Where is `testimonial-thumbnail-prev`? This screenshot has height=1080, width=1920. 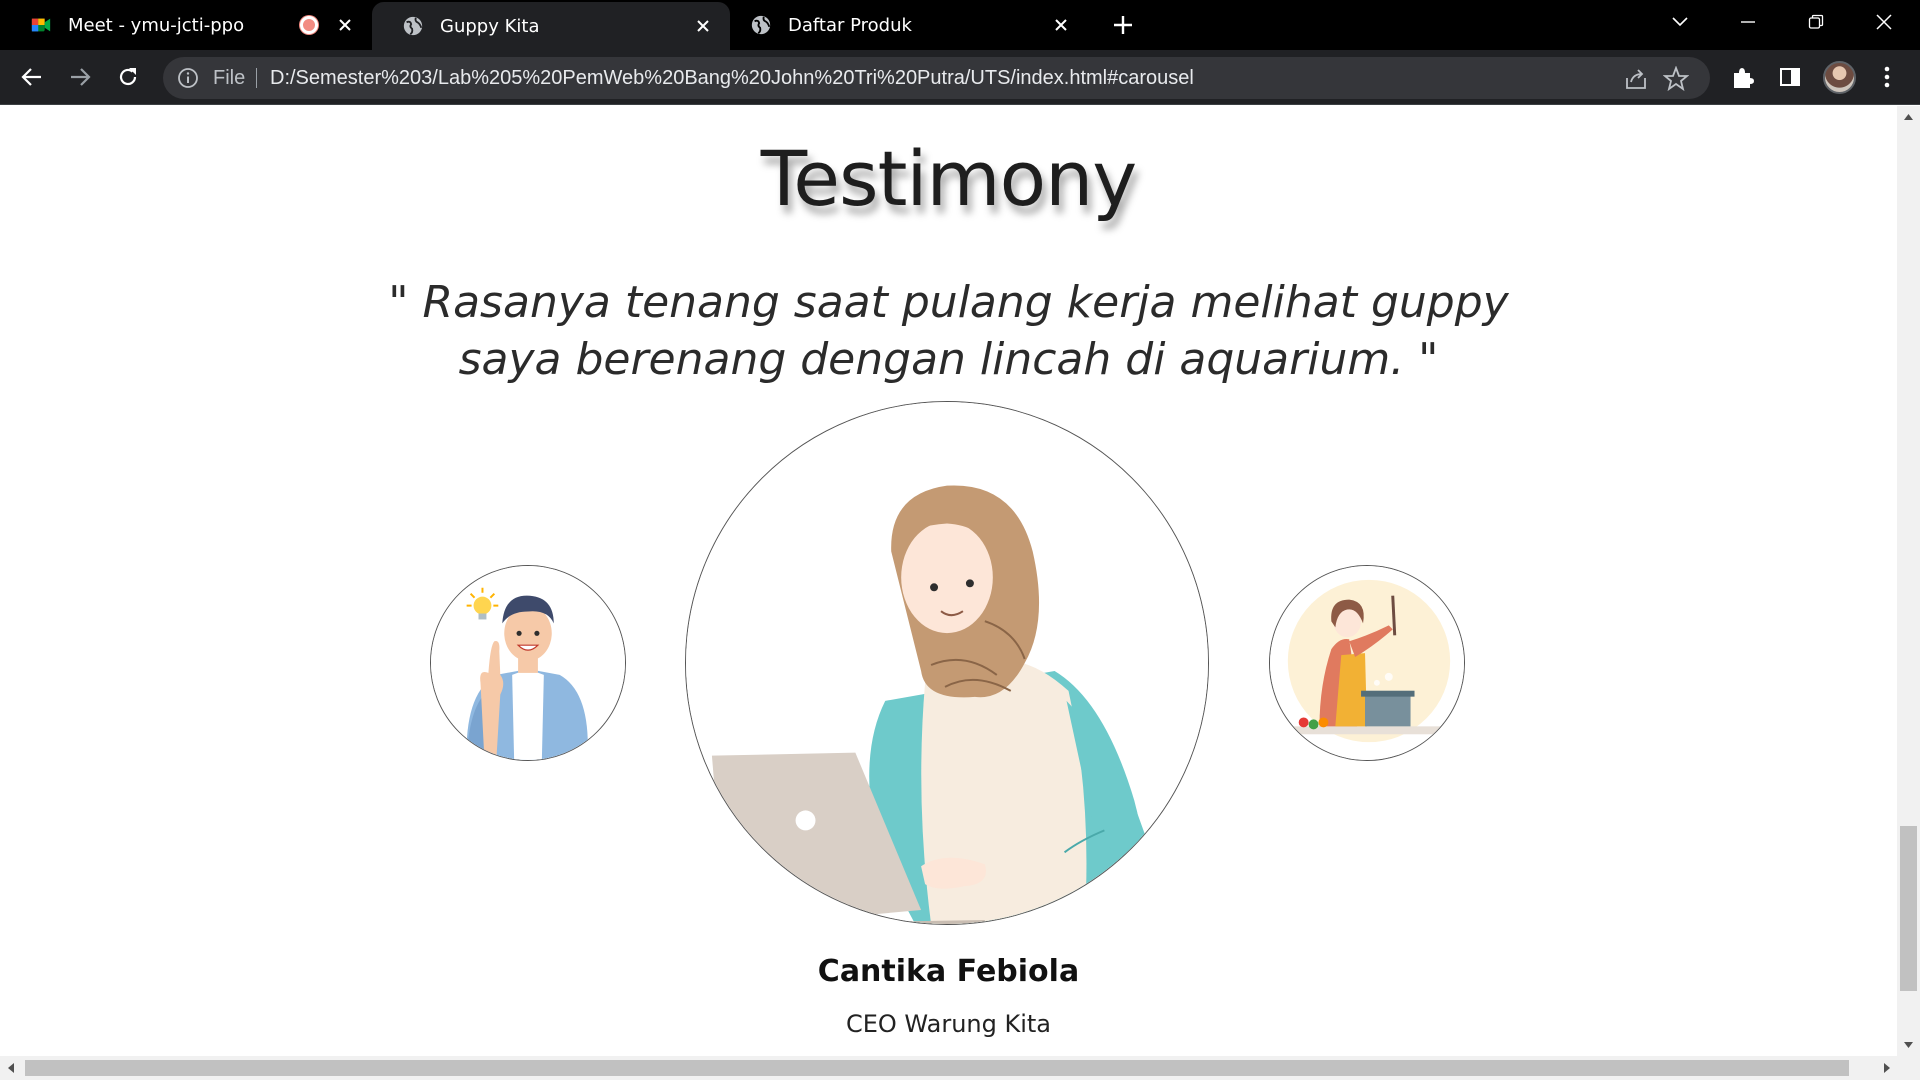 testimonial-thumbnail-prev is located at coordinates (528, 663).